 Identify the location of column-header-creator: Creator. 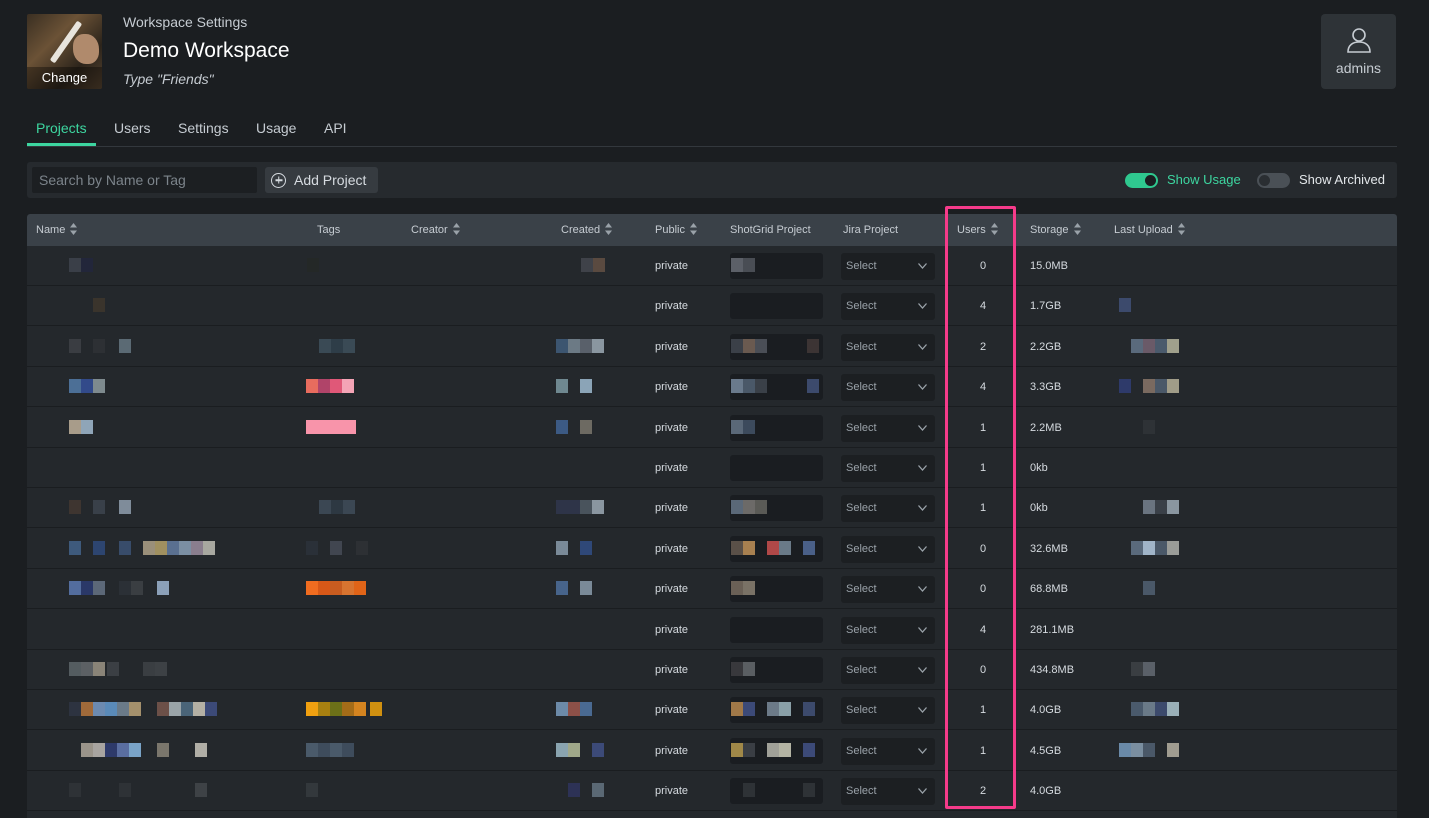
(435, 230).